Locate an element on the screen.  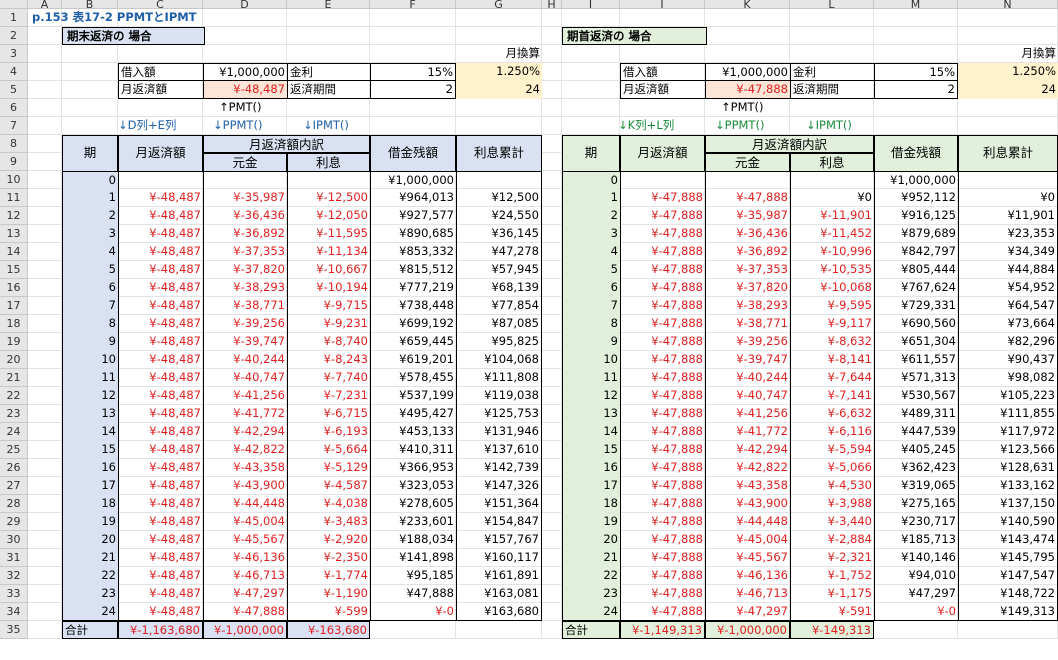
right-table-row-8-cumulative: ¥73,664 is located at coordinates (1008, 324).